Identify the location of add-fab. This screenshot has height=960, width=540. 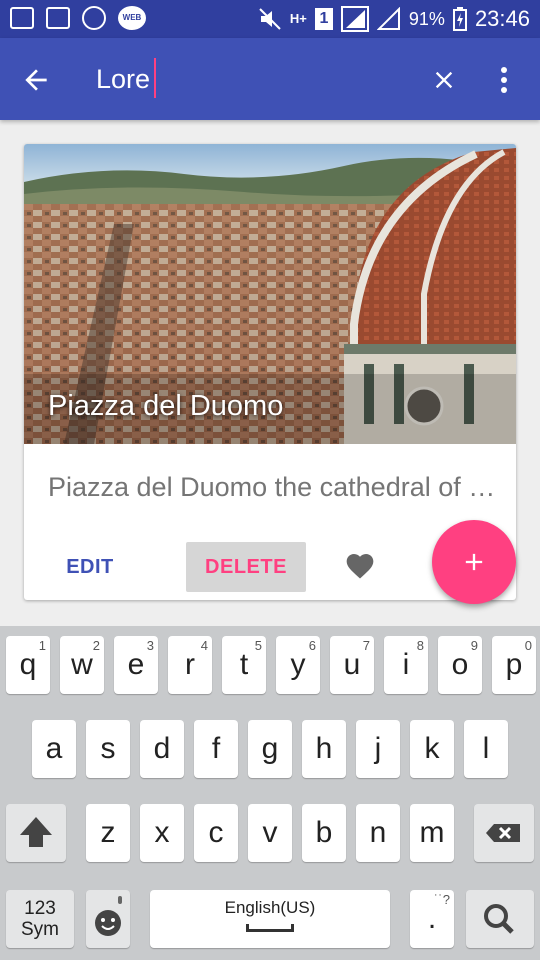
(474, 562).